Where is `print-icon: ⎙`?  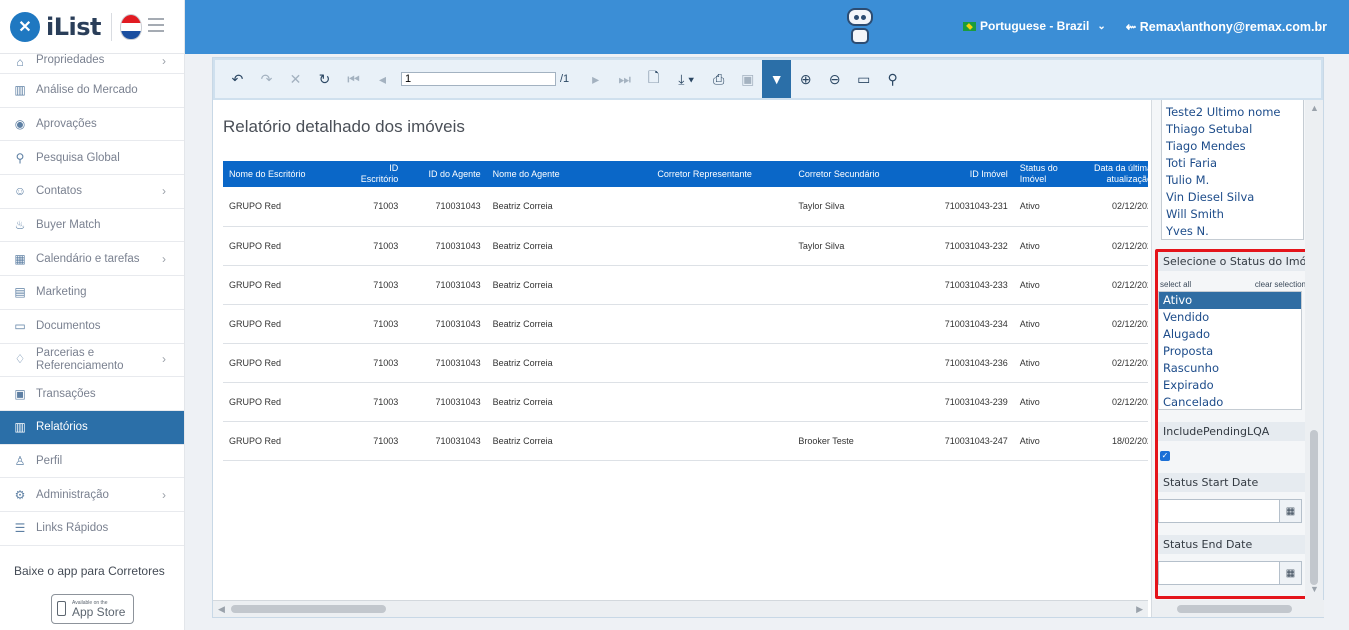
print-icon: ⎙ is located at coordinates (718, 79).